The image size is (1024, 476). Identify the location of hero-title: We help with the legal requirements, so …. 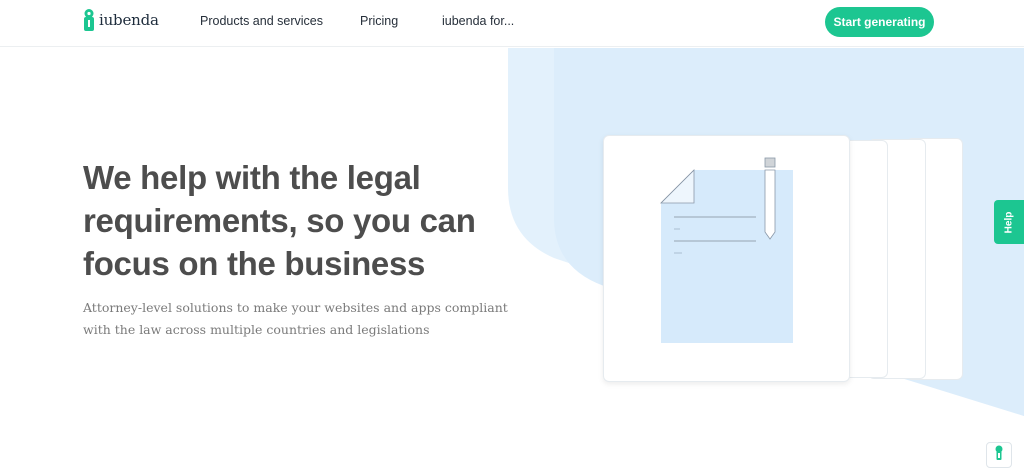
(279, 220).